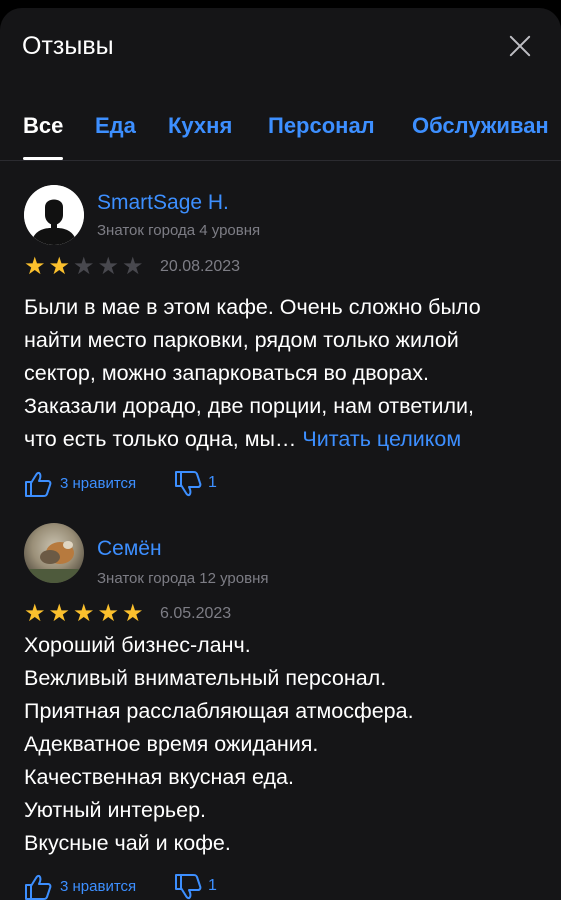 This screenshot has width=561, height=900. I want to click on tab-all: Все, so click(43, 136).